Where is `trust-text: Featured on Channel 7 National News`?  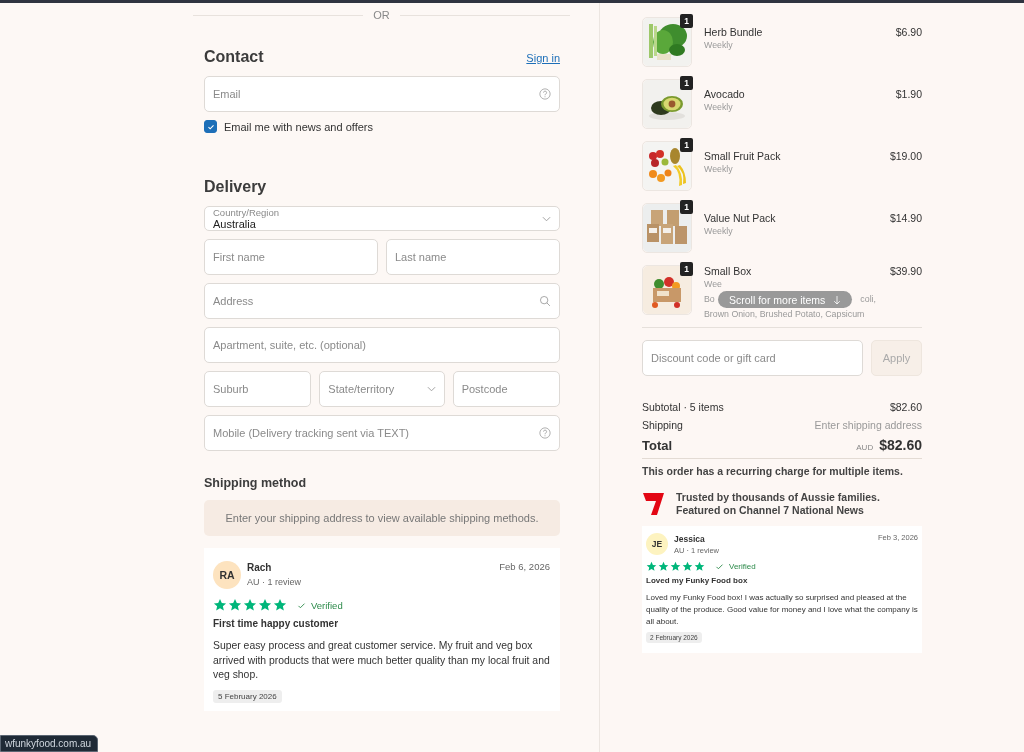
trust-text: Featured on Channel 7 National News is located at coordinates (770, 510).